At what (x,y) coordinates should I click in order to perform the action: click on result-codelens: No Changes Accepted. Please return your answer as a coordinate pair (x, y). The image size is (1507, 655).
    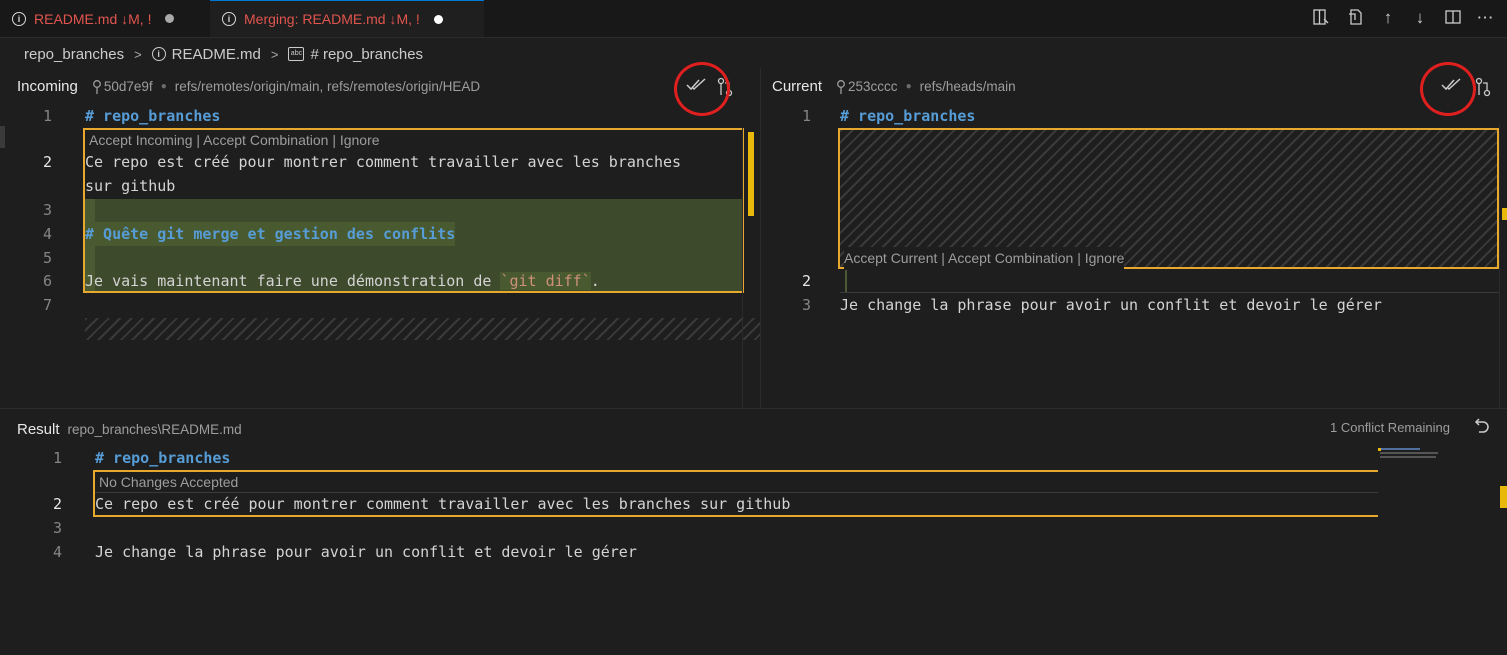
    Looking at the image, I should click on (168, 482).